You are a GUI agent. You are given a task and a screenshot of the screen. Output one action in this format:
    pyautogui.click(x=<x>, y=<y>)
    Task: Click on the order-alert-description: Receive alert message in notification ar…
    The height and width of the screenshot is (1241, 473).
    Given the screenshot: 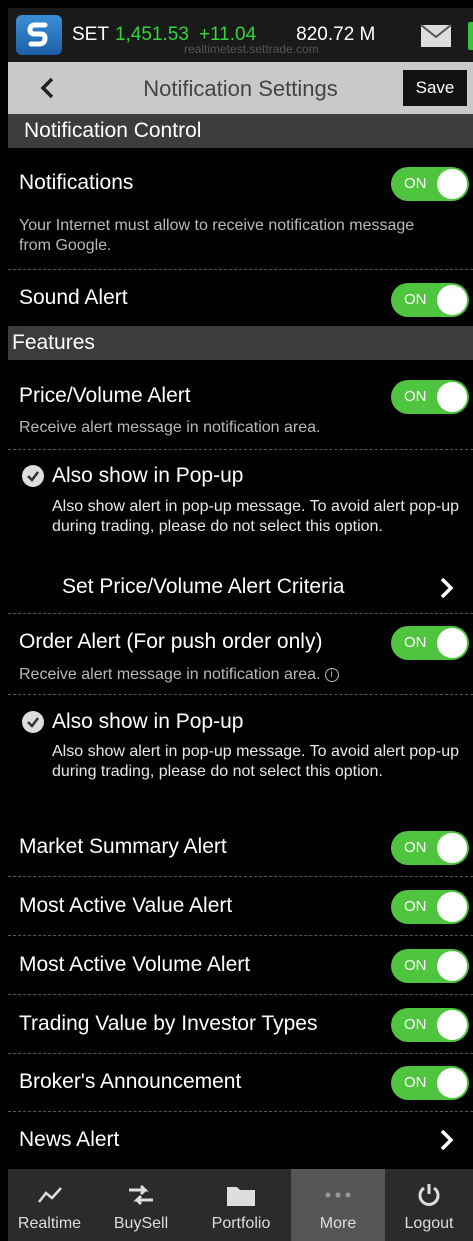 What is the action you would take?
    pyautogui.click(x=179, y=675)
    